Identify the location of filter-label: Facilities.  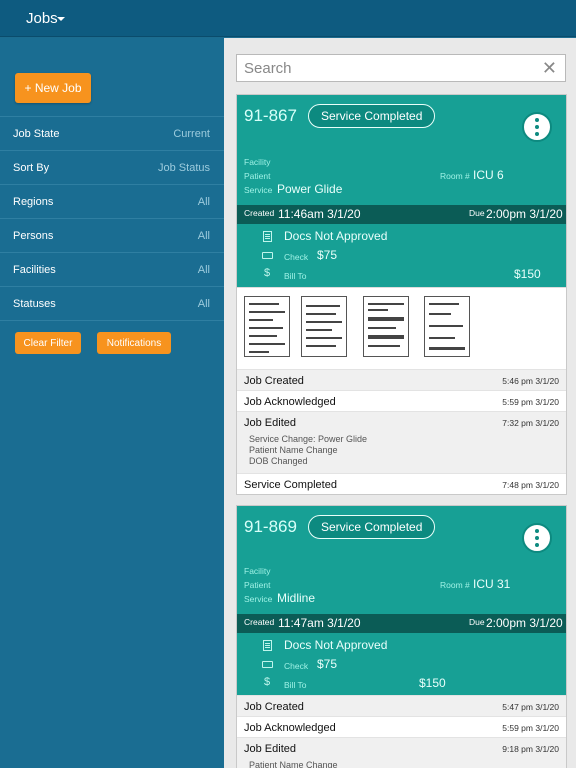
(34, 269).